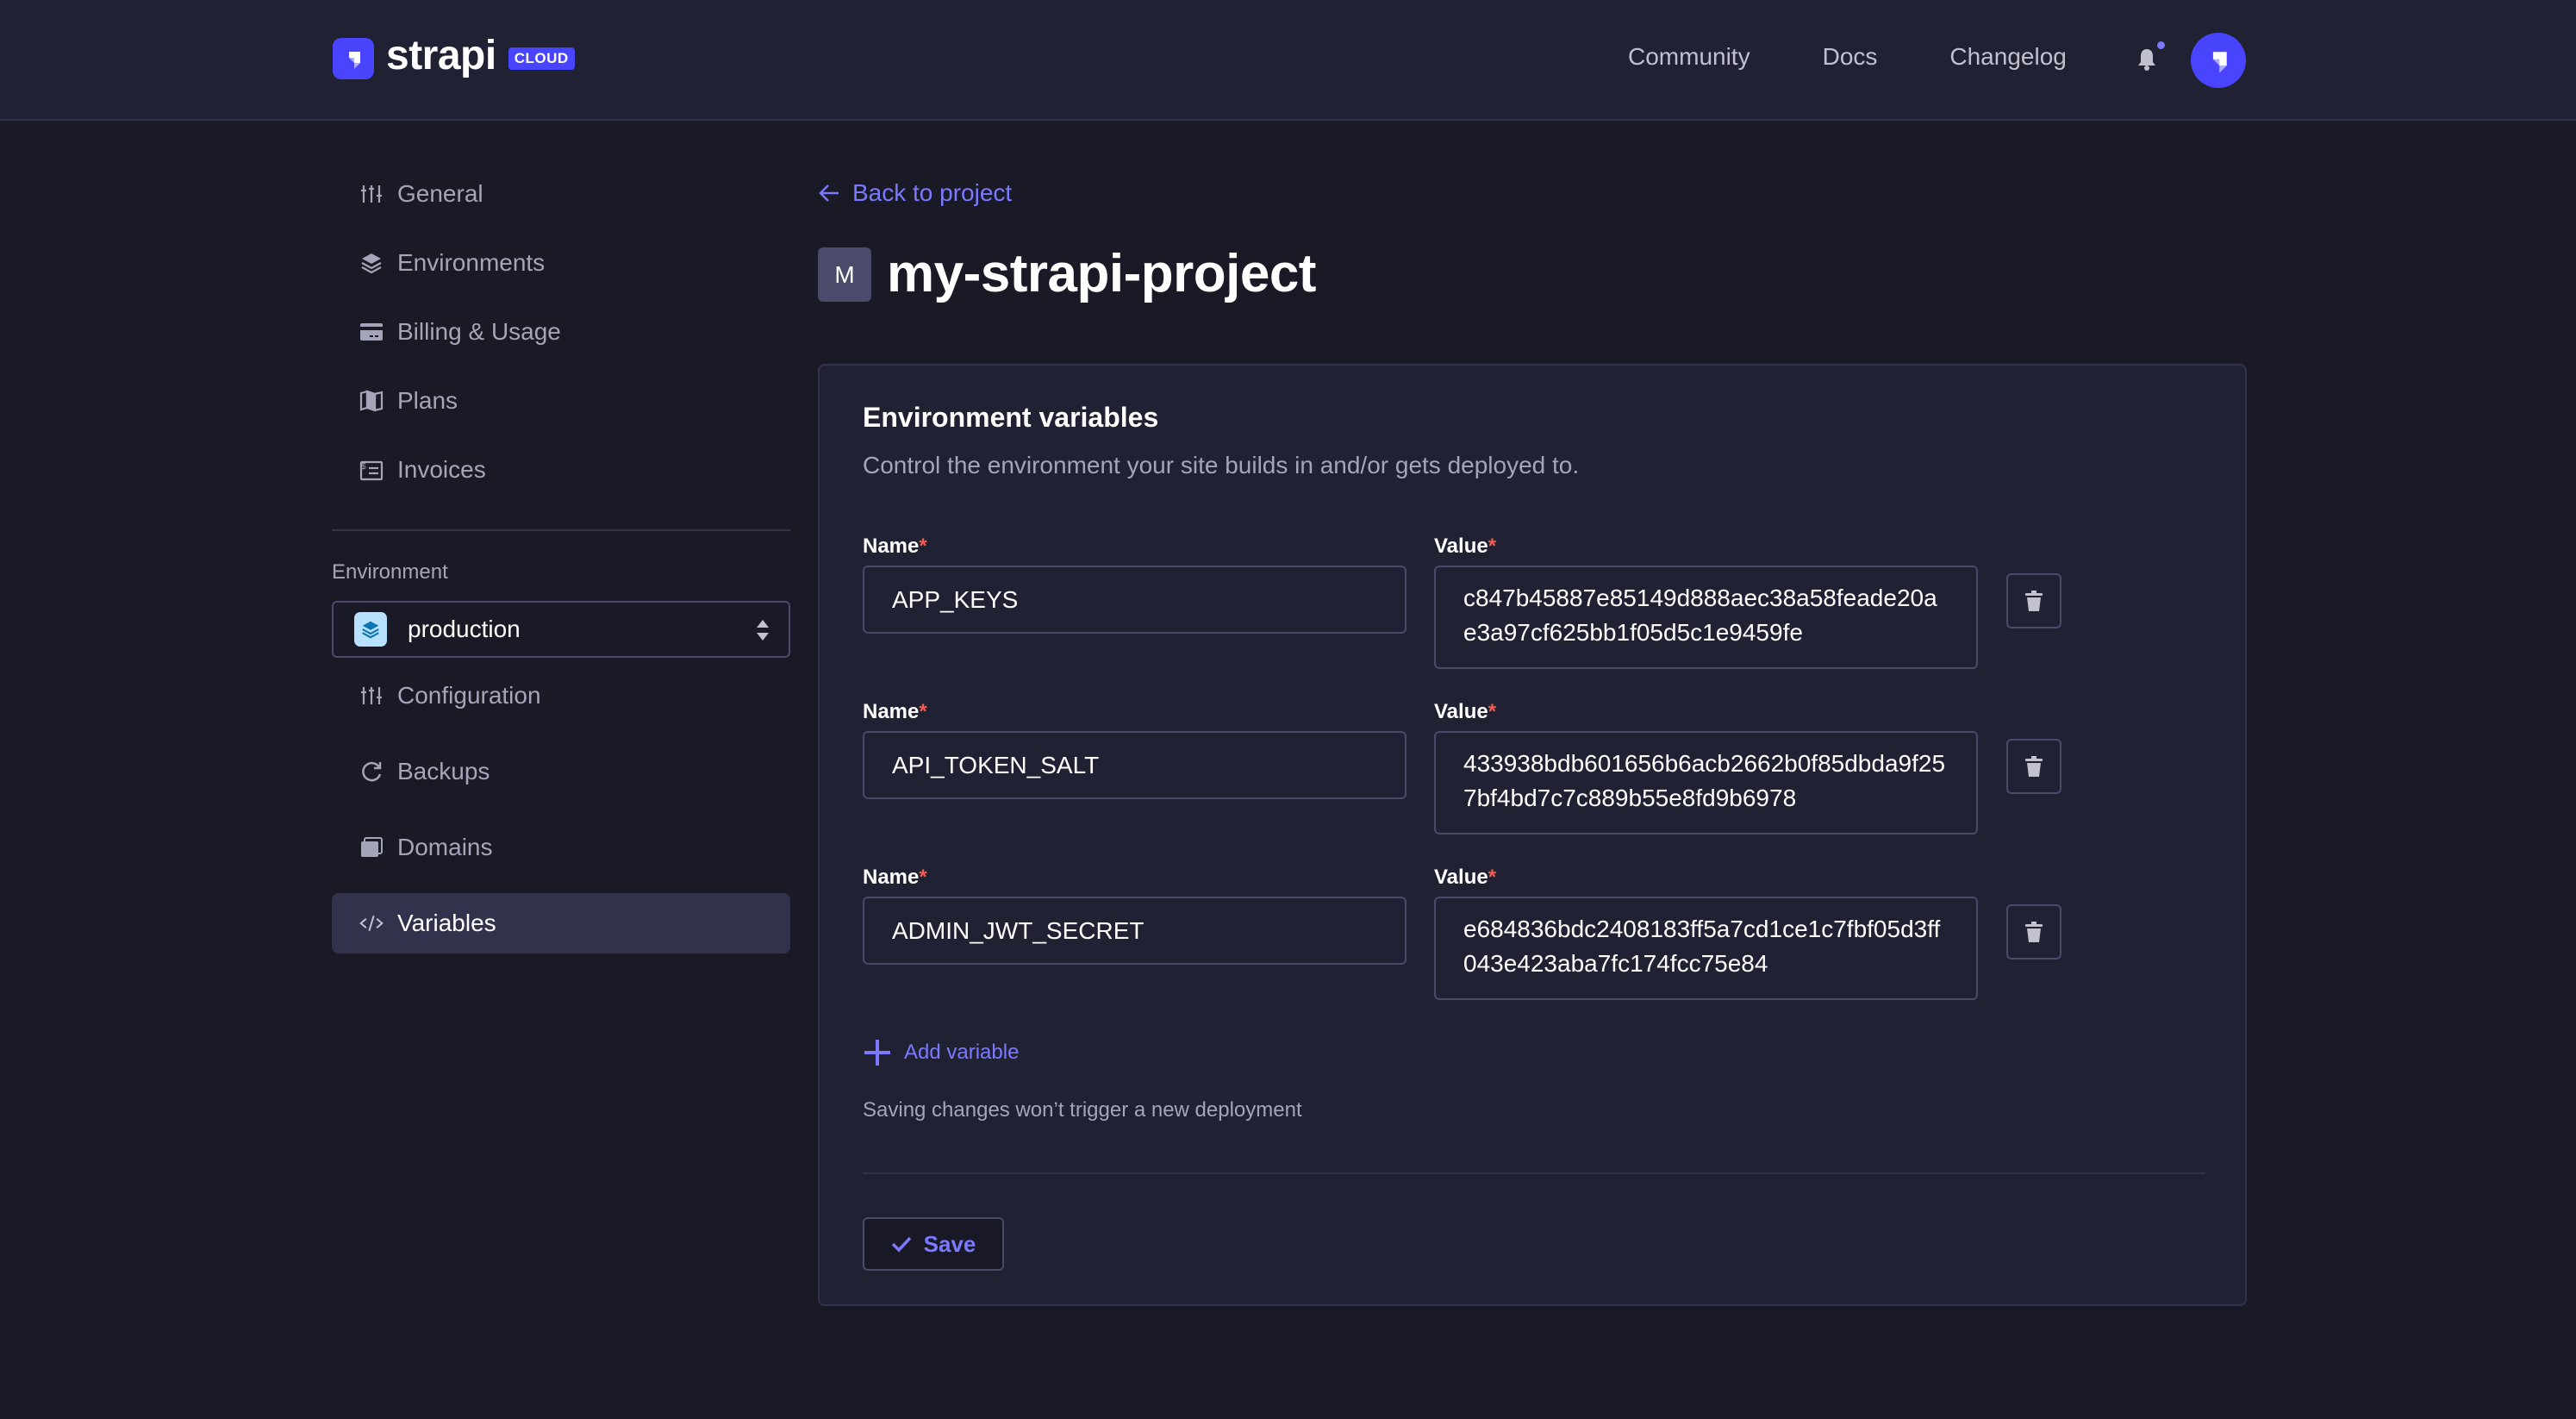  I want to click on sidebar-item-label: Backups, so click(443, 771).